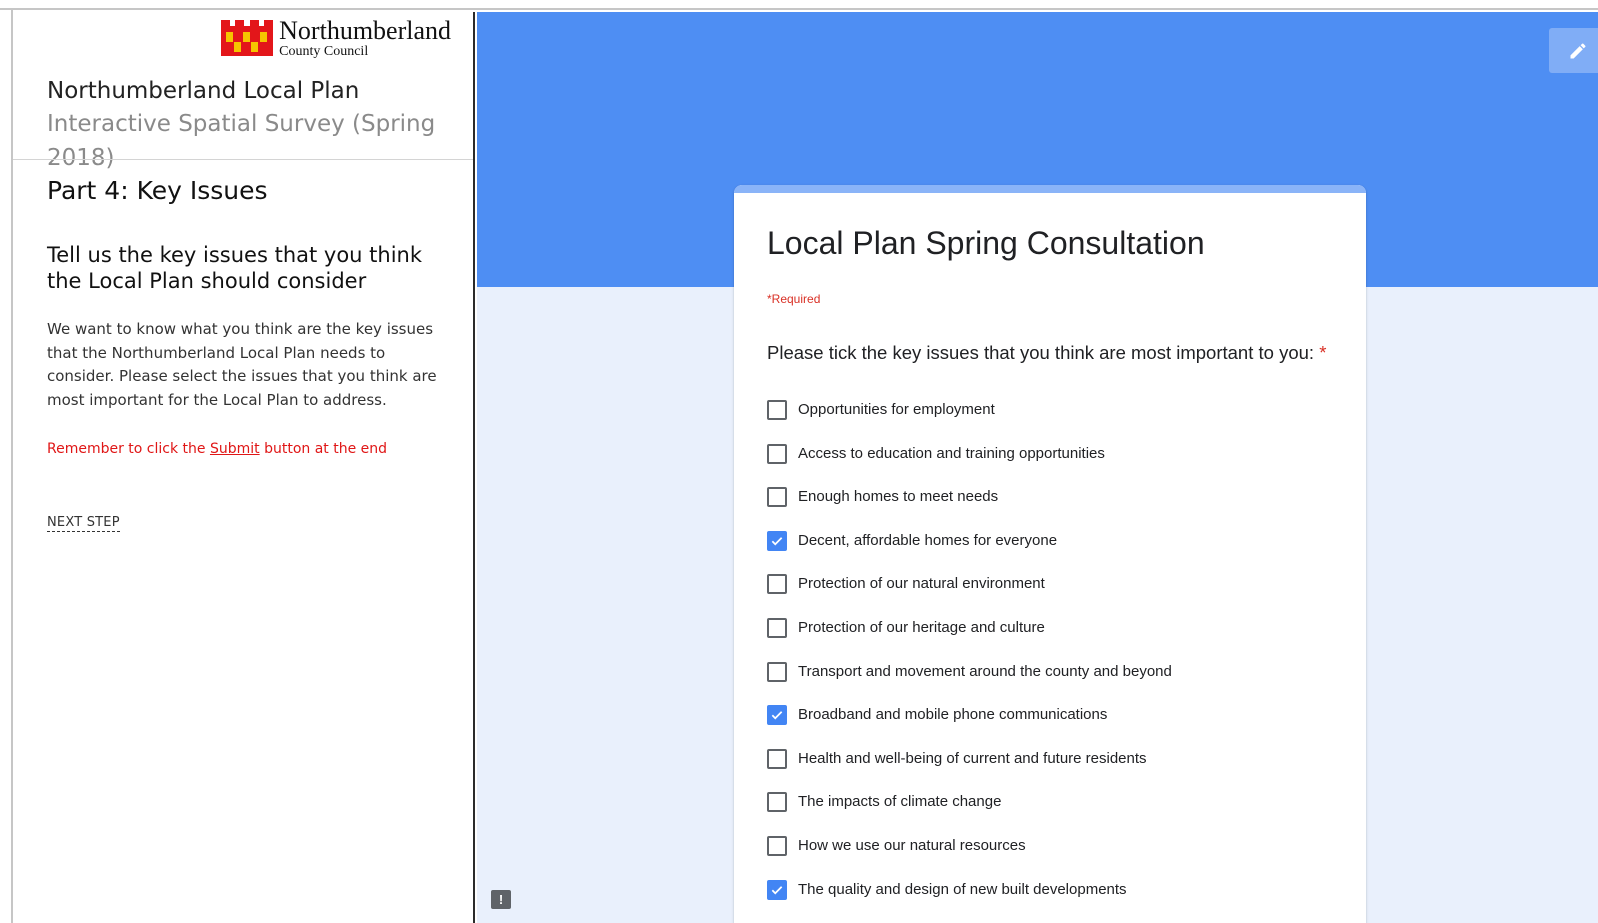  Describe the element at coordinates (235, 449) in the screenshot. I see `submit-link: Submit` at that location.